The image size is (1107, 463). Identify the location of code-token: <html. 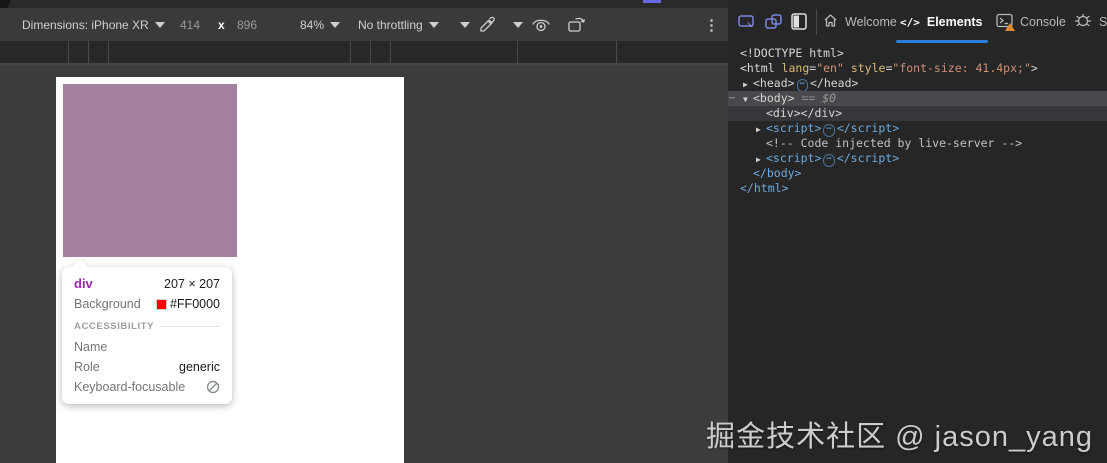
(761, 68).